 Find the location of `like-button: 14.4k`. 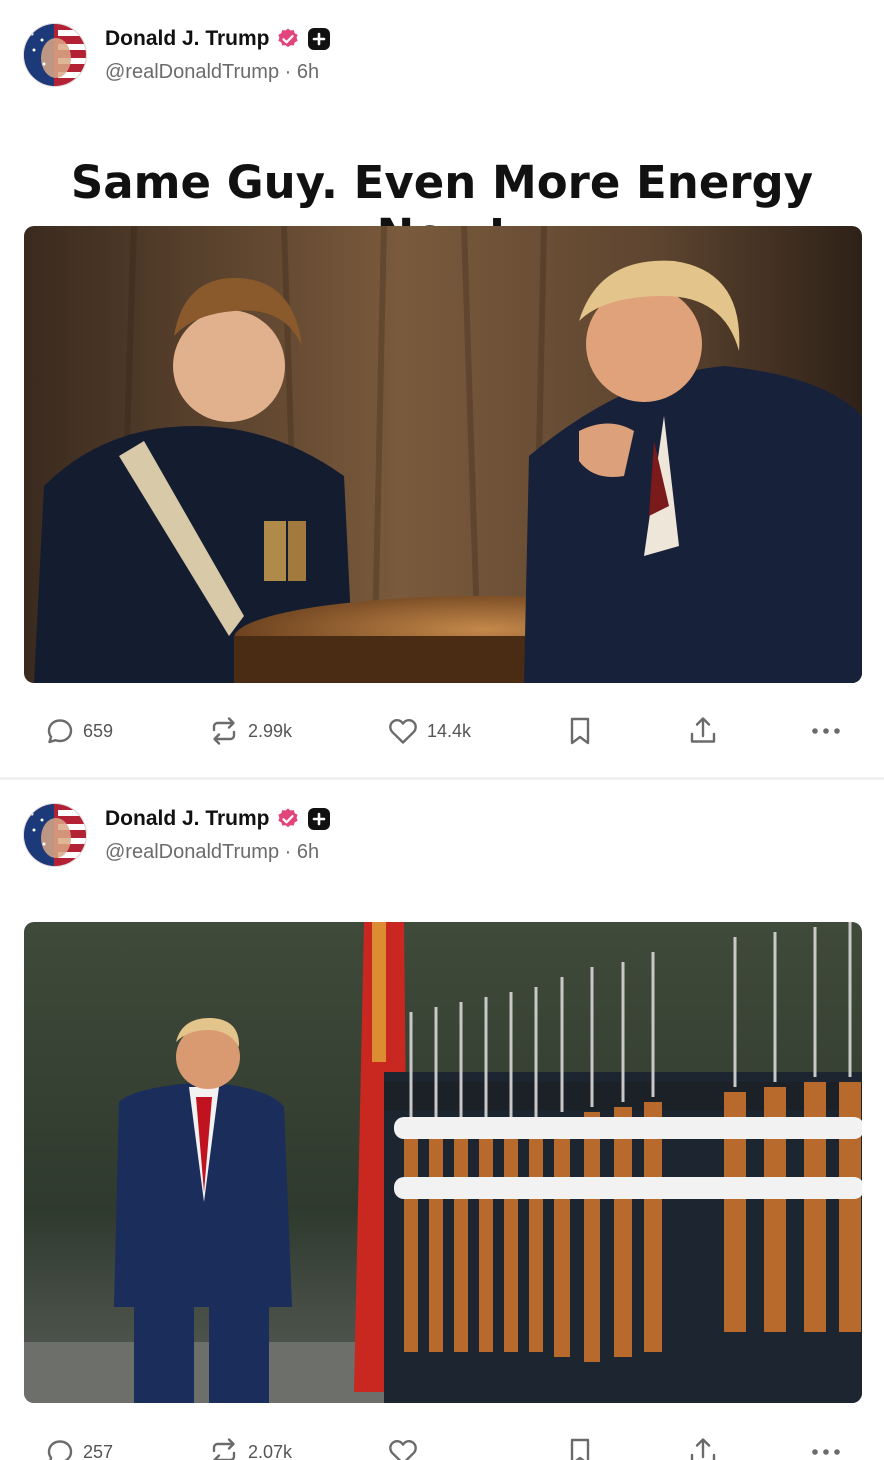

like-button: 14.4k is located at coordinates (429, 731).